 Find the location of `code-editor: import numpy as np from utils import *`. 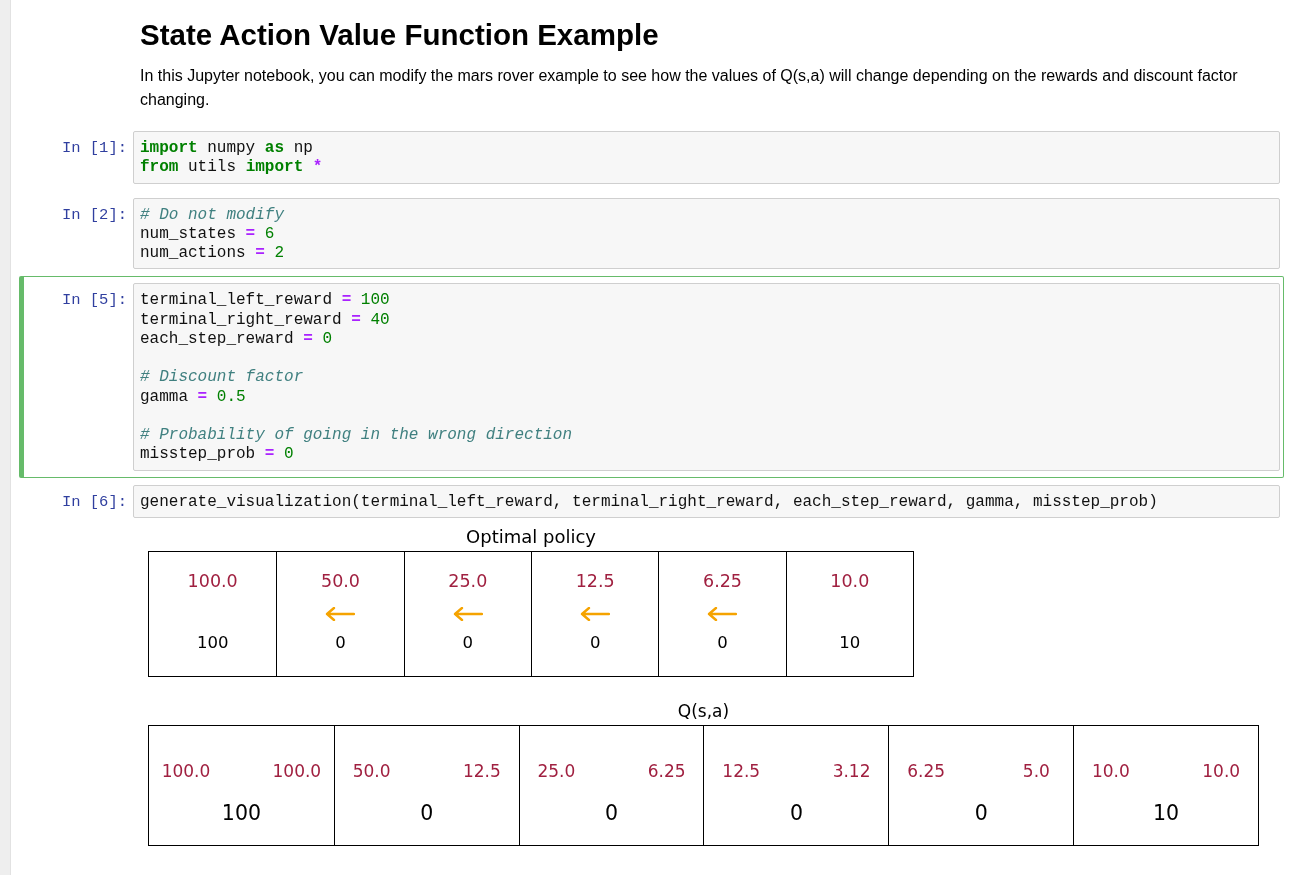

code-editor: import numpy as np from utils import * is located at coordinates (706, 157).